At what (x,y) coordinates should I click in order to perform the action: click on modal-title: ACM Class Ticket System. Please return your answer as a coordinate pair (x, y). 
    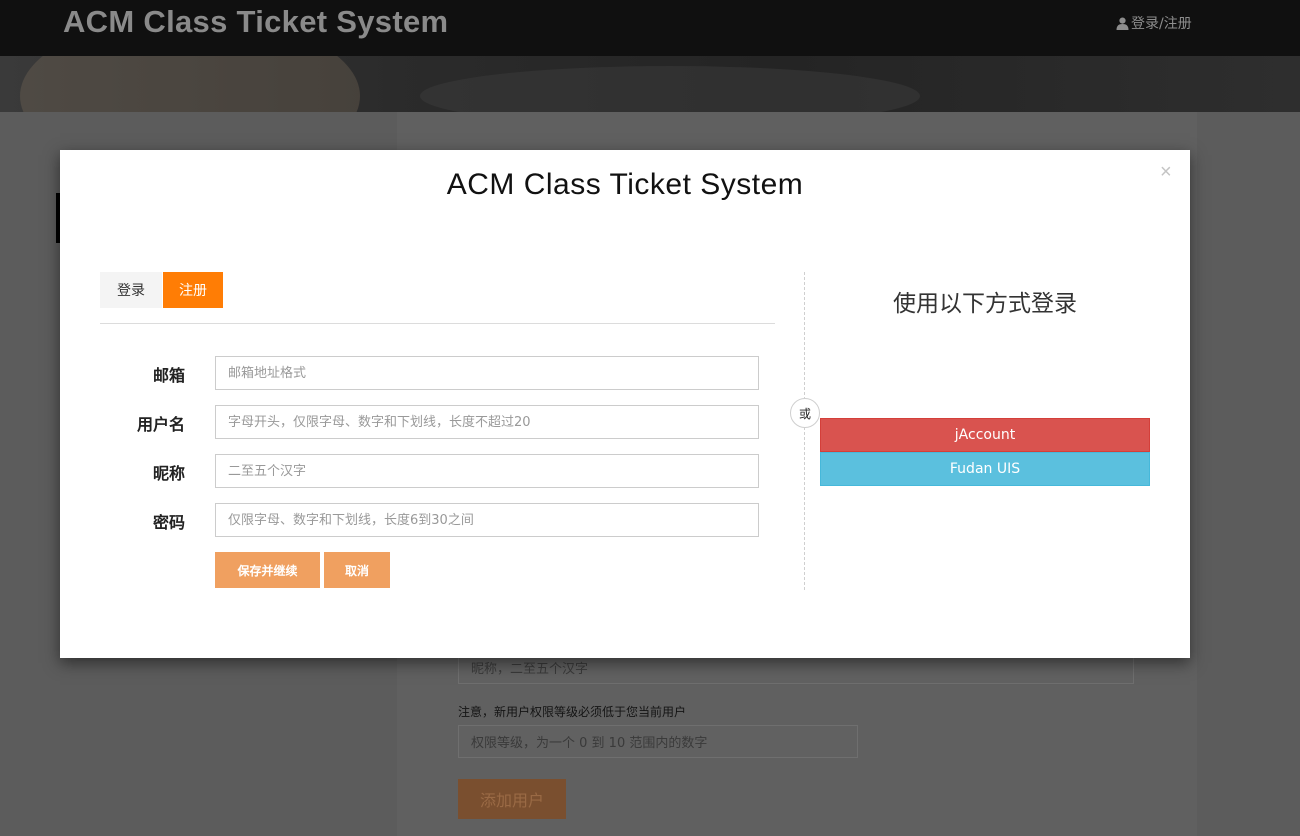
    Looking at the image, I should click on (625, 184).